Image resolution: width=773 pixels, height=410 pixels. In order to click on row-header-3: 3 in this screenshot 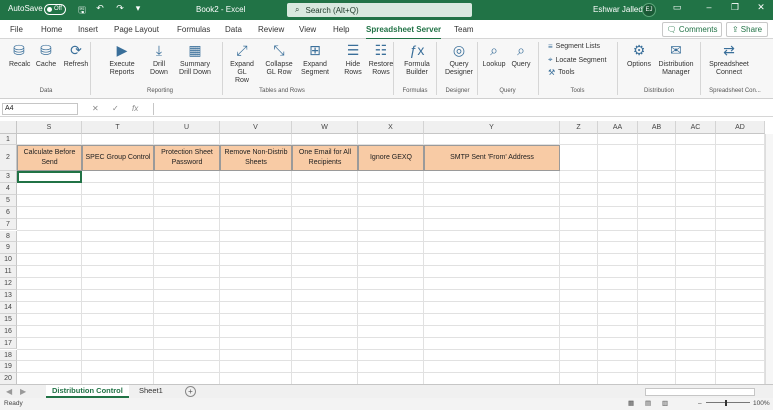, I will do `click(8, 177)`.